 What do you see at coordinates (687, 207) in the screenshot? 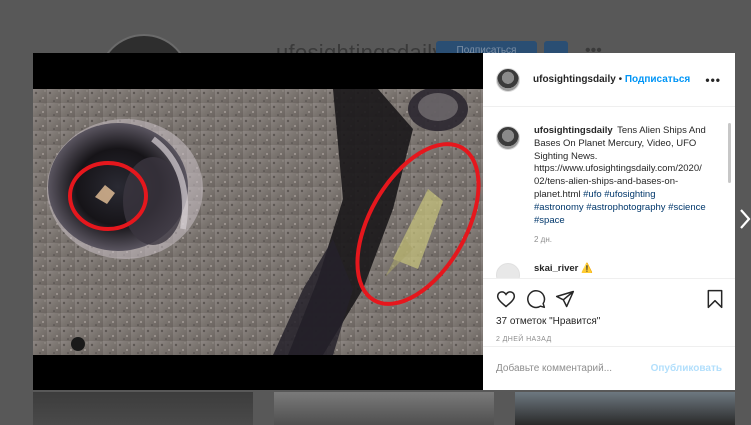
I see `hashtag-link: #science` at bounding box center [687, 207].